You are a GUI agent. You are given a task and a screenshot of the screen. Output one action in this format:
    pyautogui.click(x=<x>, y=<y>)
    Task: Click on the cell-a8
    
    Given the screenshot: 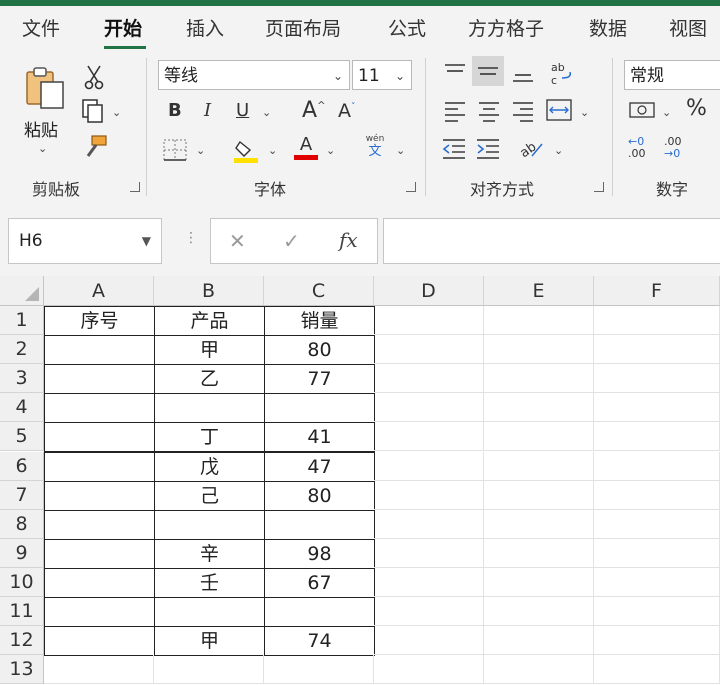 What is the action you would take?
    pyautogui.click(x=99, y=524)
    